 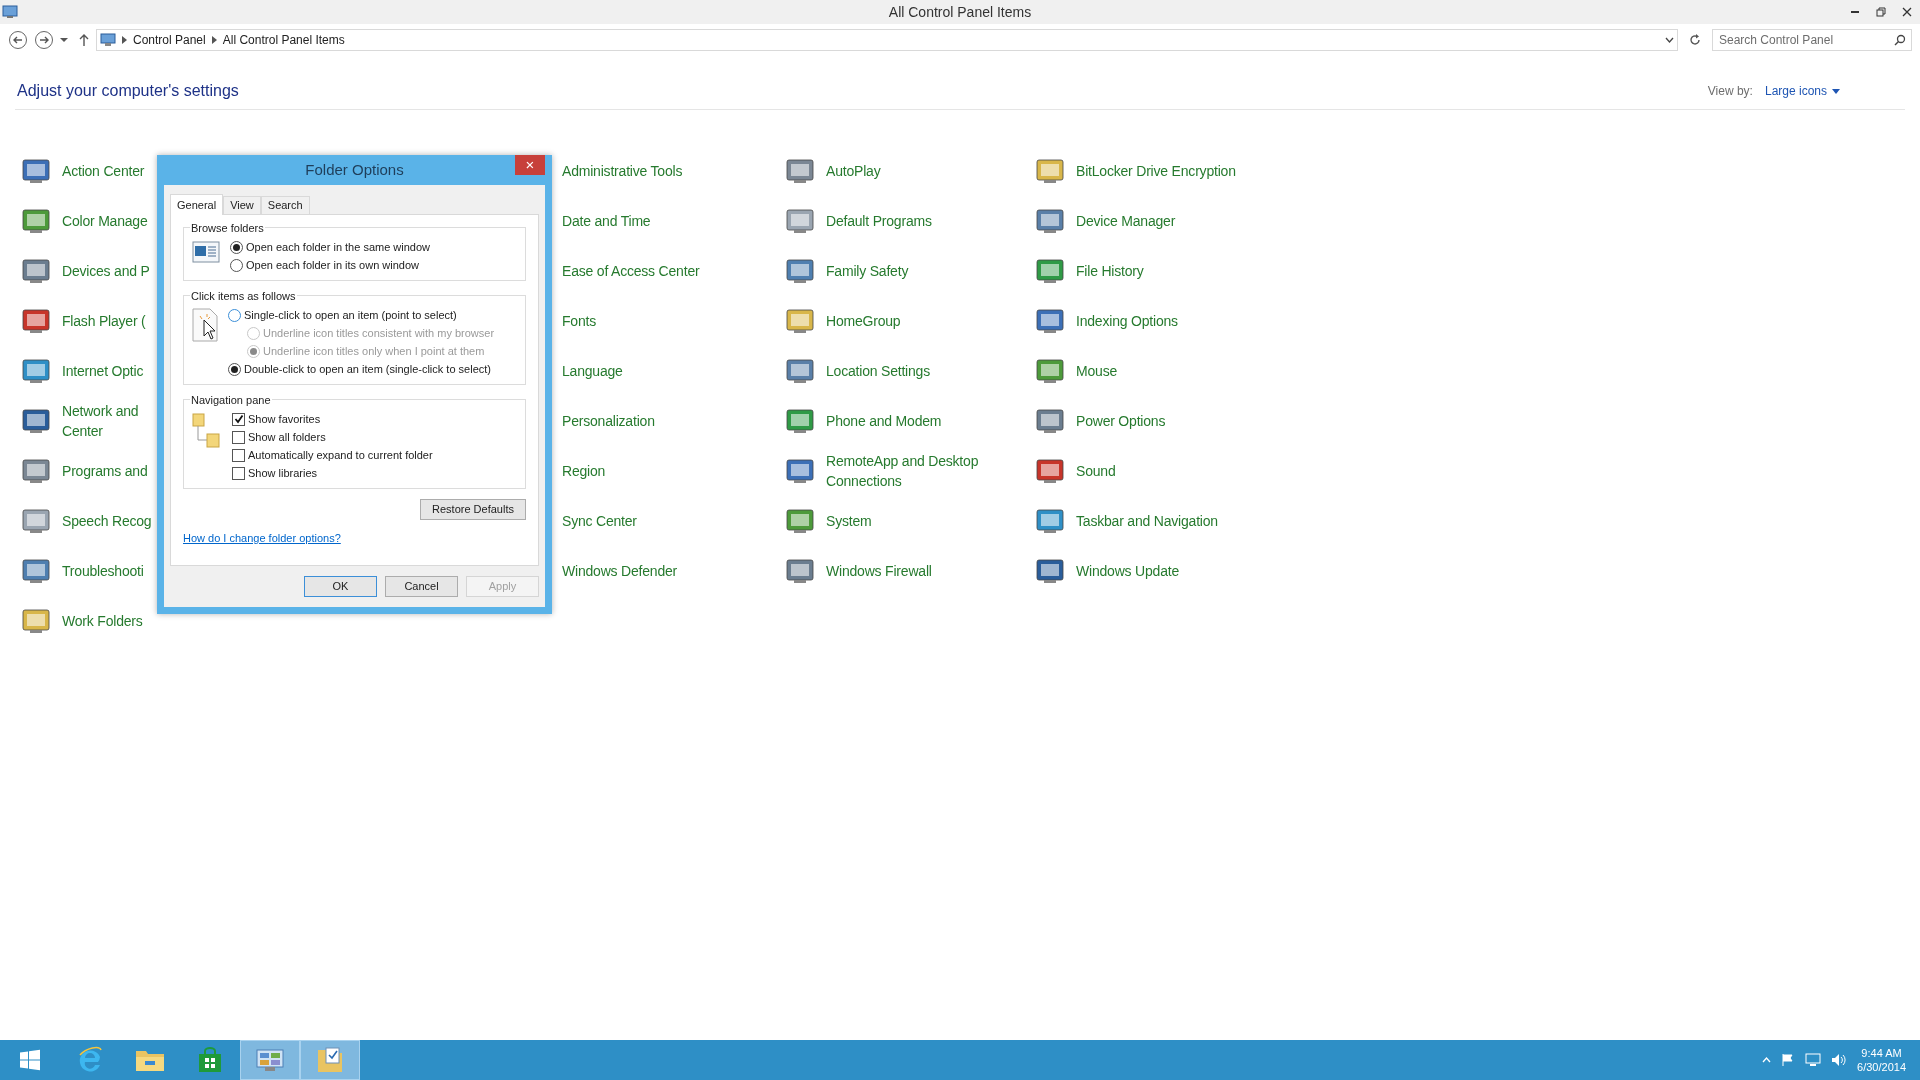 I want to click on refresh-icon, so click(x=1695, y=40).